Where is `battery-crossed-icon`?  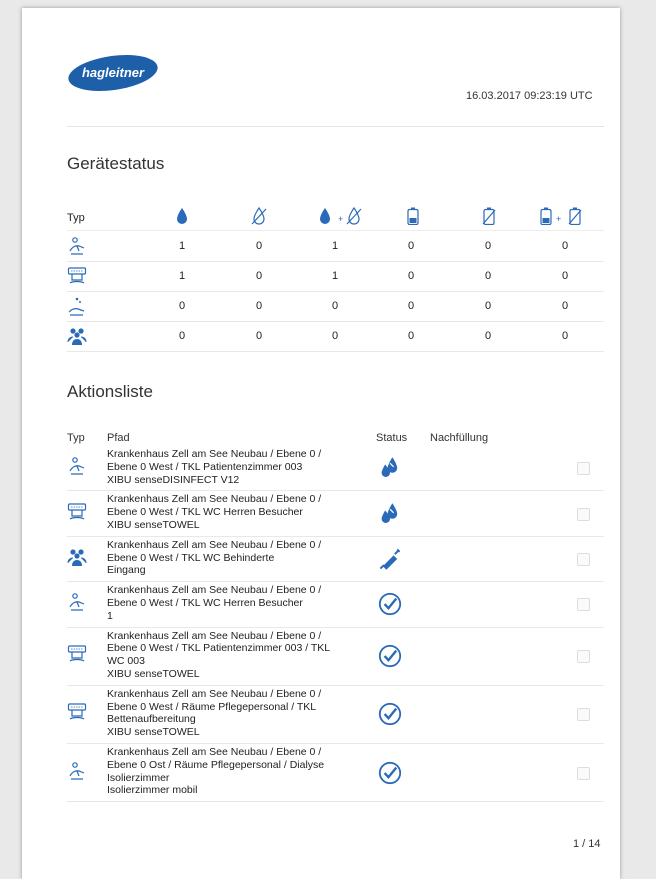
battery-crossed-icon is located at coordinates (489, 216).